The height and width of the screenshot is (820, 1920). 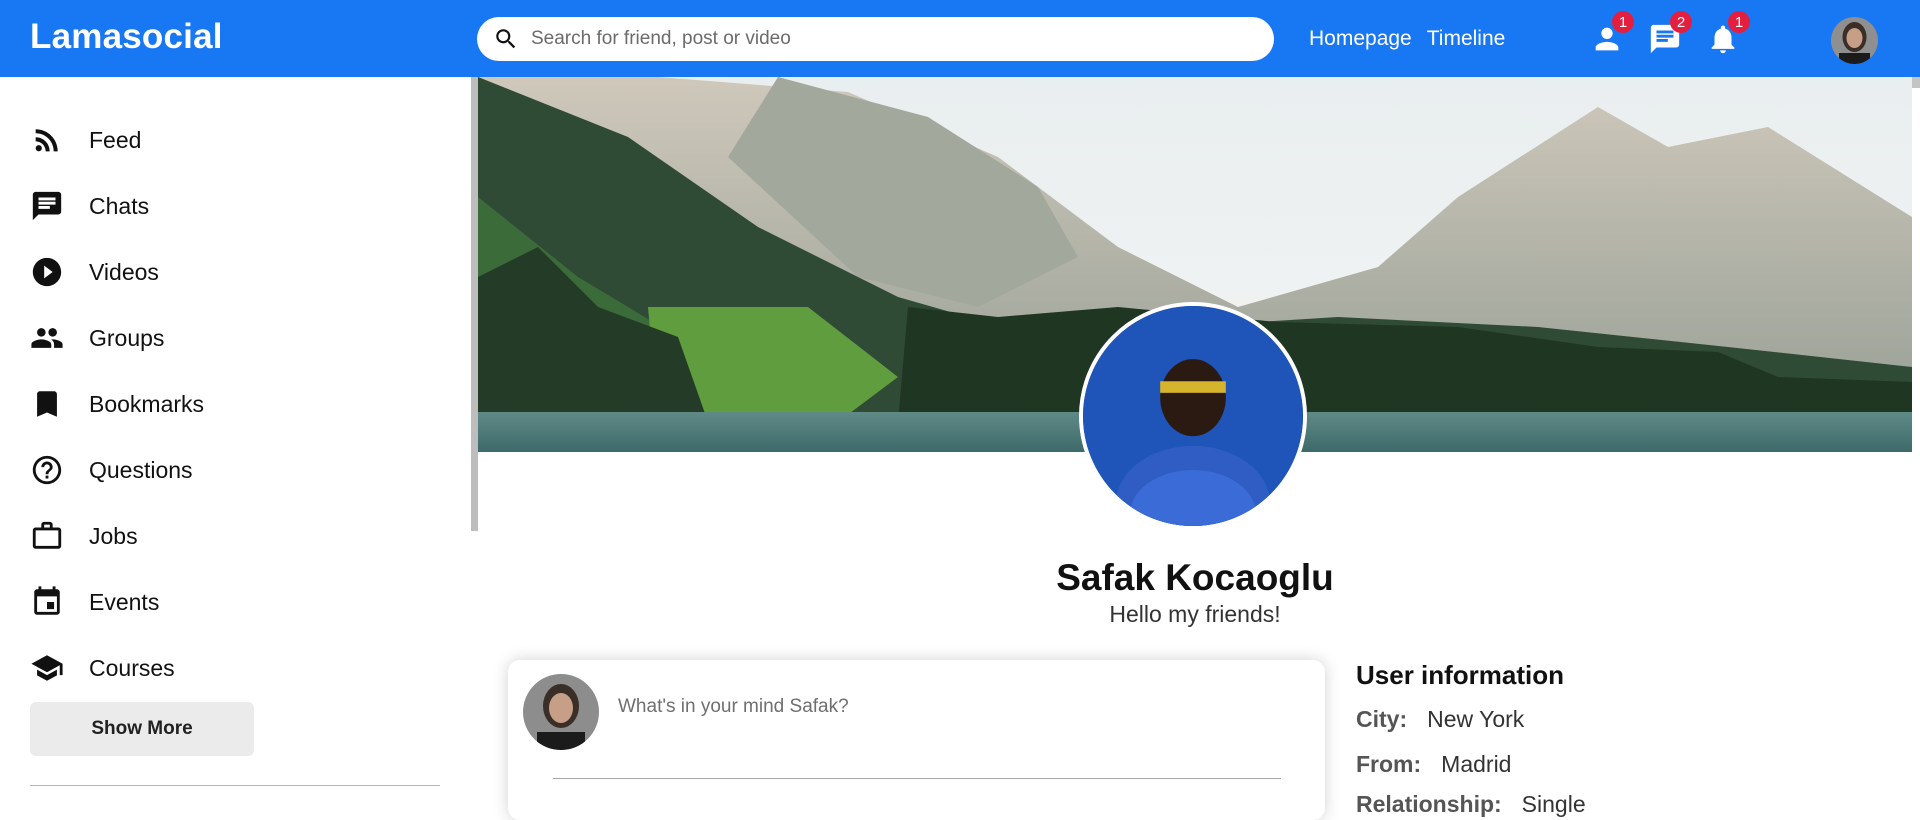 What do you see at coordinates (1195, 577) in the screenshot?
I see `profile-name: Safak Kocaoglu` at bounding box center [1195, 577].